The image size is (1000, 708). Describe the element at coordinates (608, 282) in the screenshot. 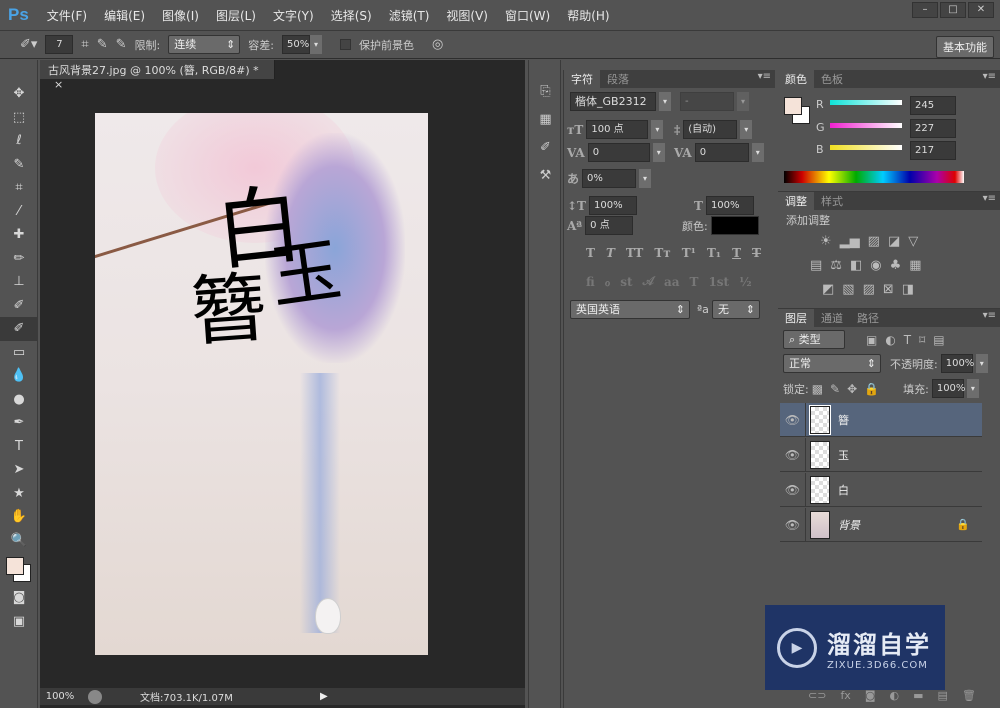

I see `discretionary-ligatures-button: ℴ` at that location.